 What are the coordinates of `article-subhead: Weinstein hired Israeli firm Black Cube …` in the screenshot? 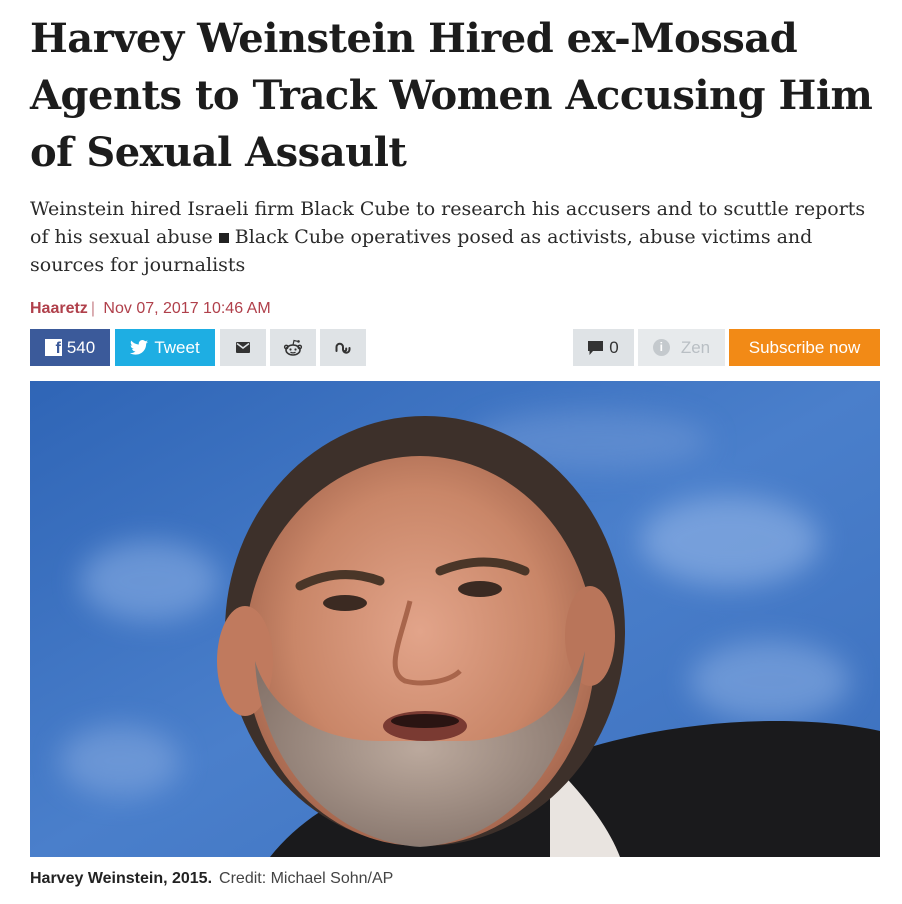 It's located at (455, 237).